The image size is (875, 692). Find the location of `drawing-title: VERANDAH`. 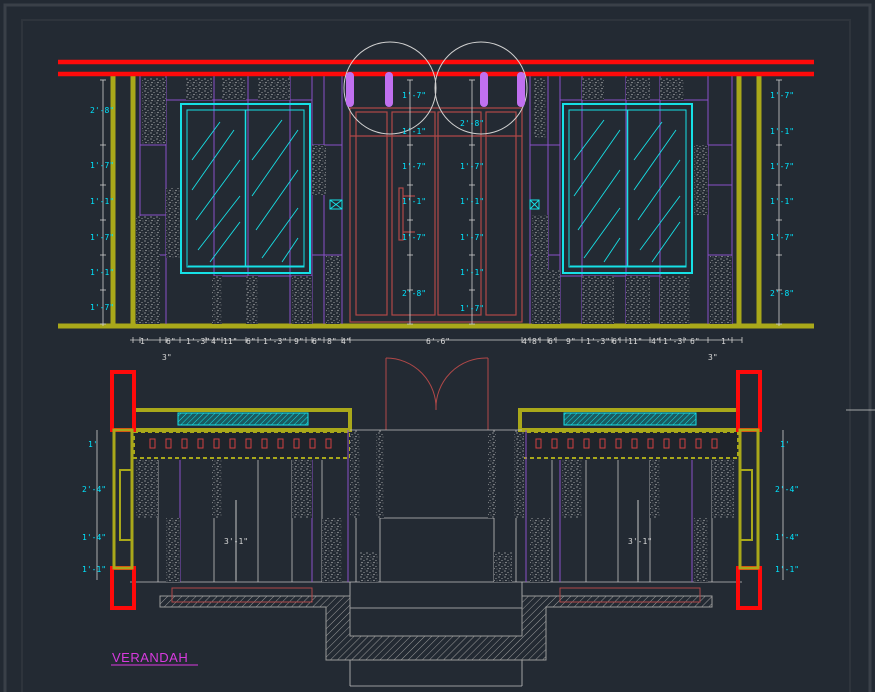

drawing-title: VERANDAH is located at coordinates (154, 658).